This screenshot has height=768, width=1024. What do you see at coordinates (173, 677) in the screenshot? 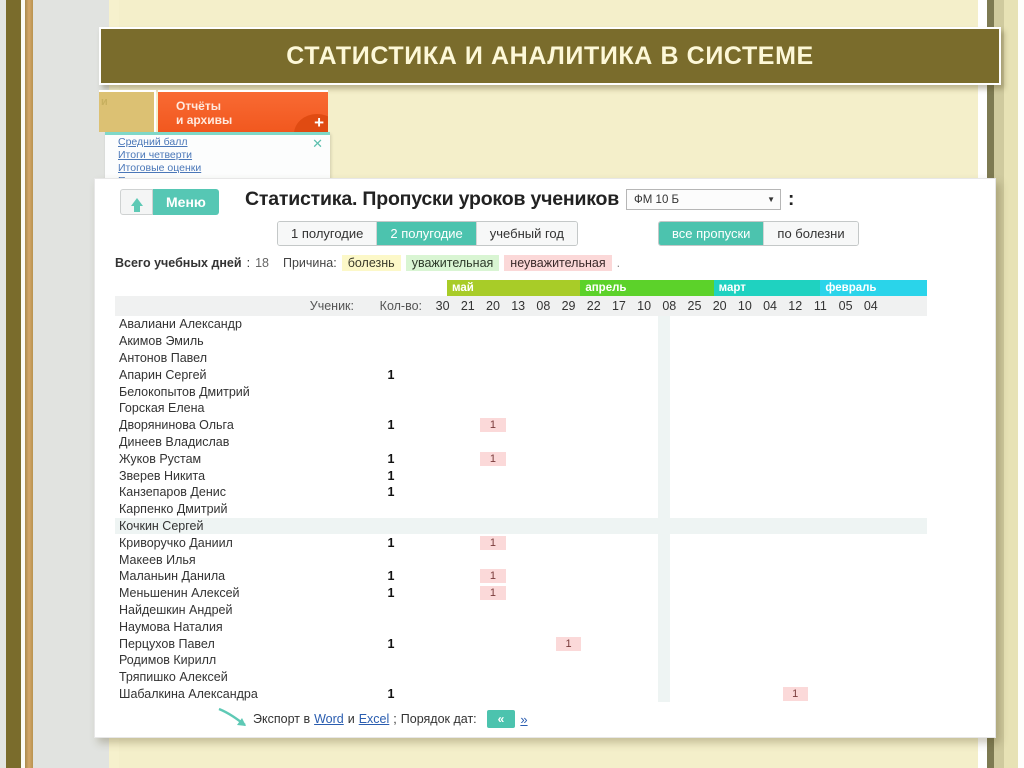
I see `student-name: Тряпишко Алексей` at bounding box center [173, 677].